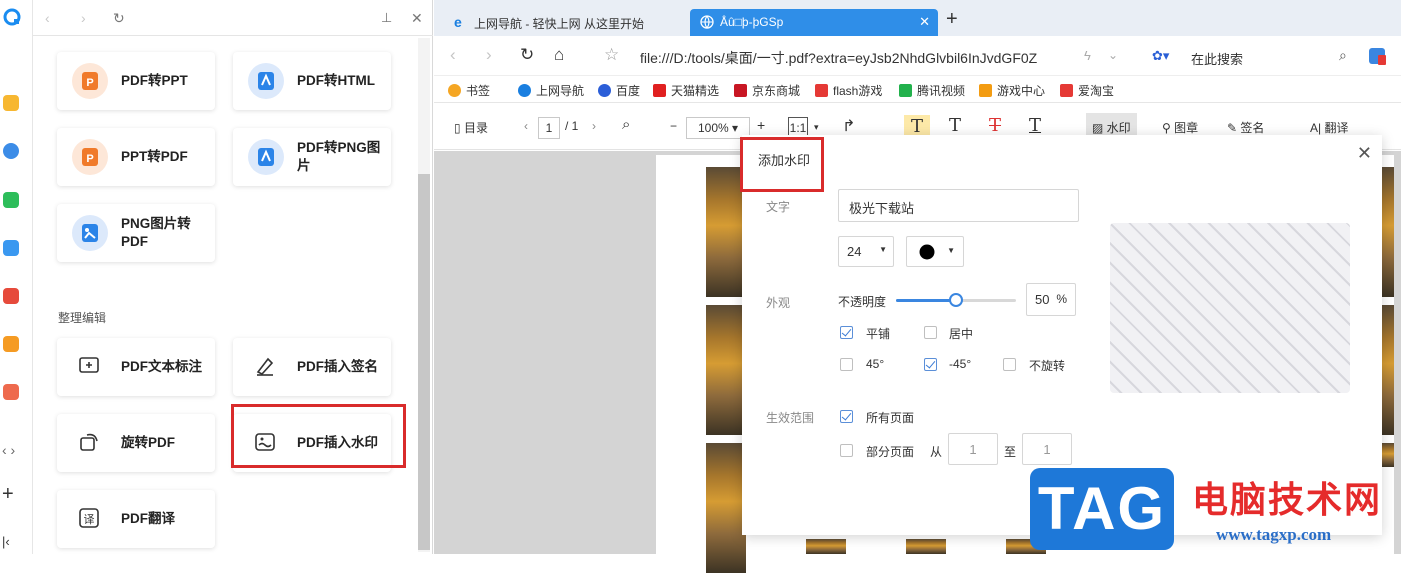 The image size is (1401, 573). I want to click on dropdown-icon: ⌄, so click(1113, 55).